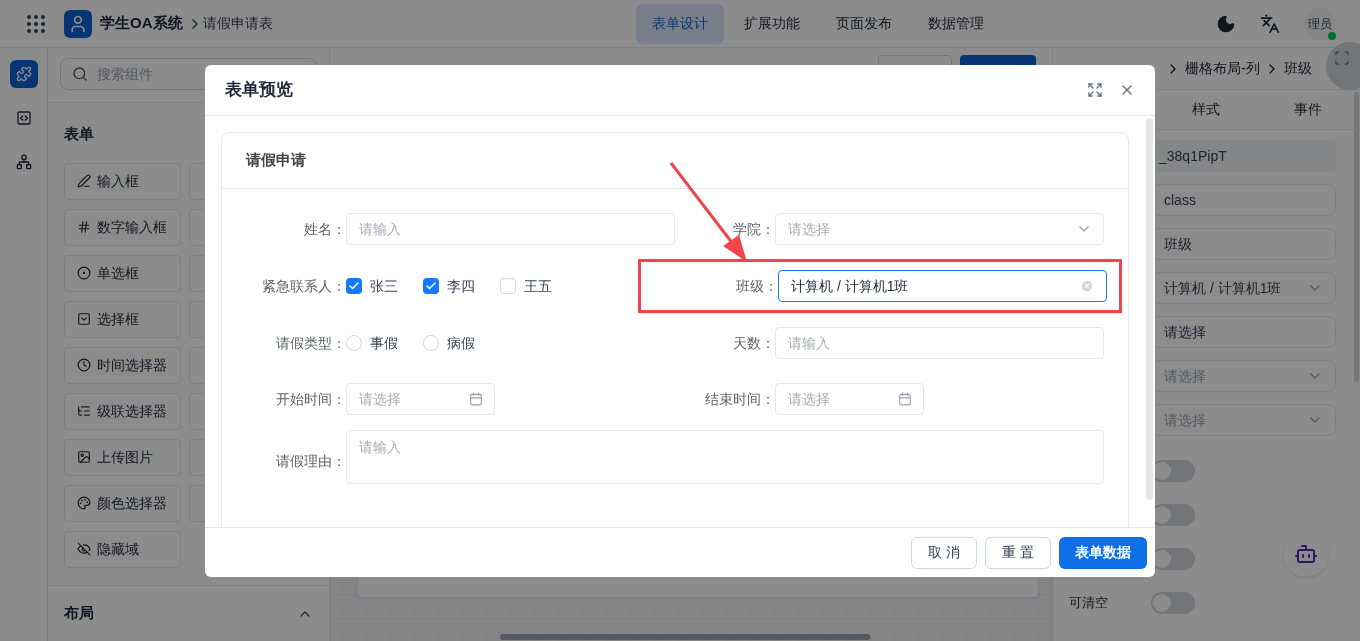 Image resolution: width=1360 pixels, height=641 pixels. Describe the element at coordinates (1173, 602) in the screenshot. I see `toggle-switch` at that location.